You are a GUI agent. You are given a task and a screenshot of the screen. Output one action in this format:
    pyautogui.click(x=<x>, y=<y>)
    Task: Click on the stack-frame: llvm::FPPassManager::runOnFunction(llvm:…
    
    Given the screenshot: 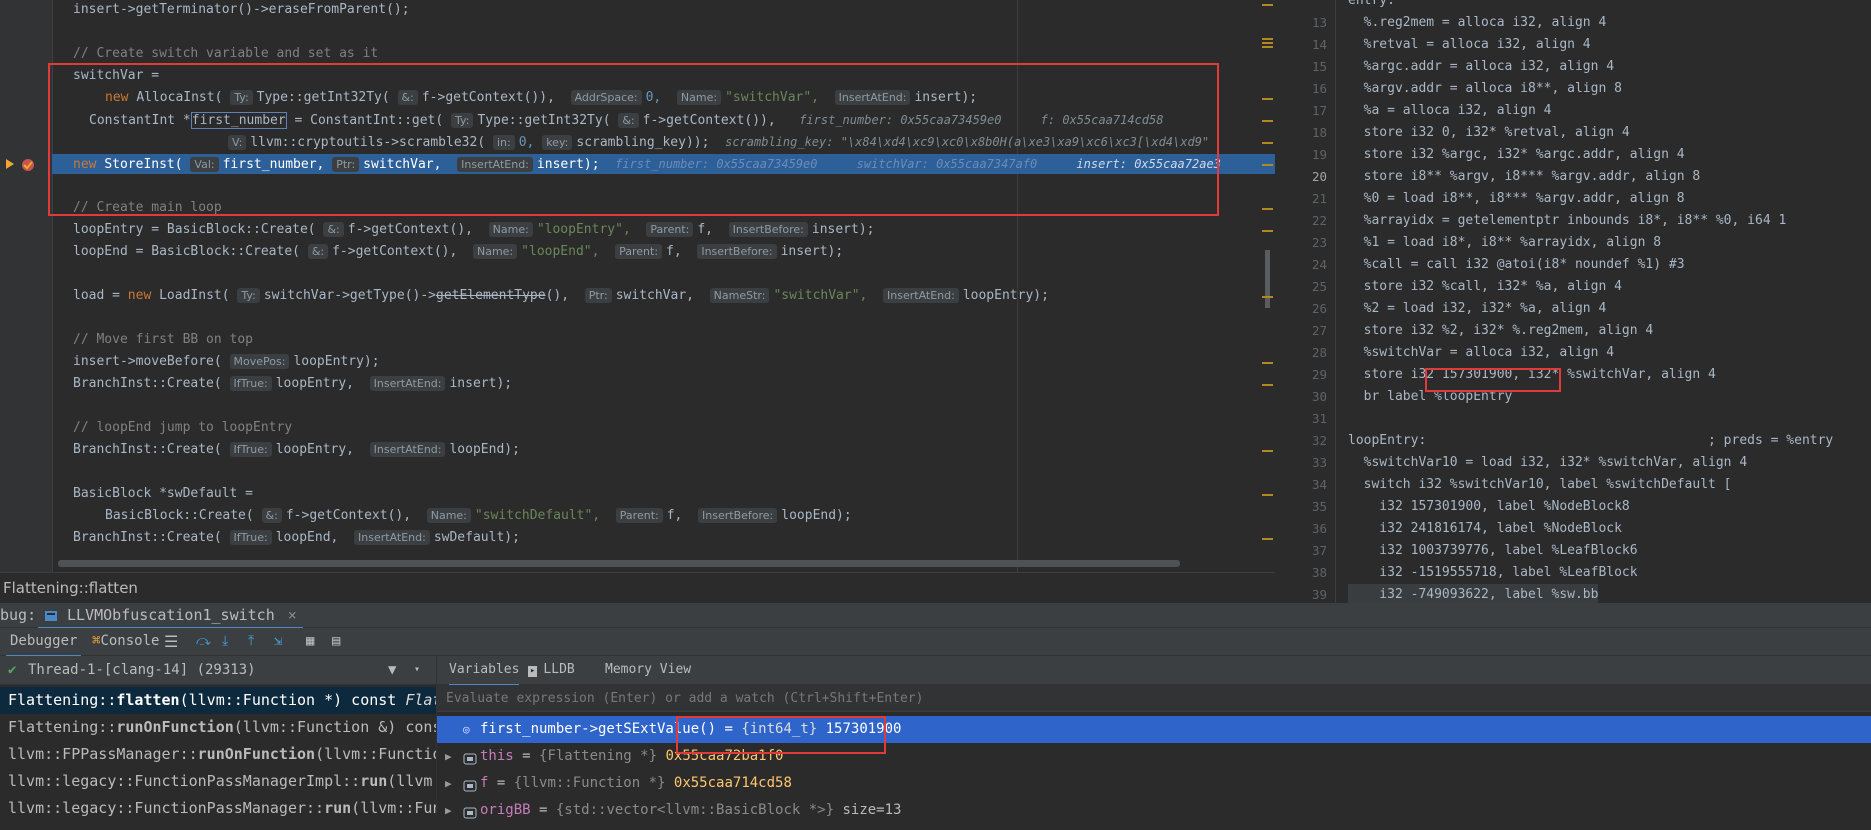 What is the action you would take?
    pyautogui.click(x=218, y=754)
    